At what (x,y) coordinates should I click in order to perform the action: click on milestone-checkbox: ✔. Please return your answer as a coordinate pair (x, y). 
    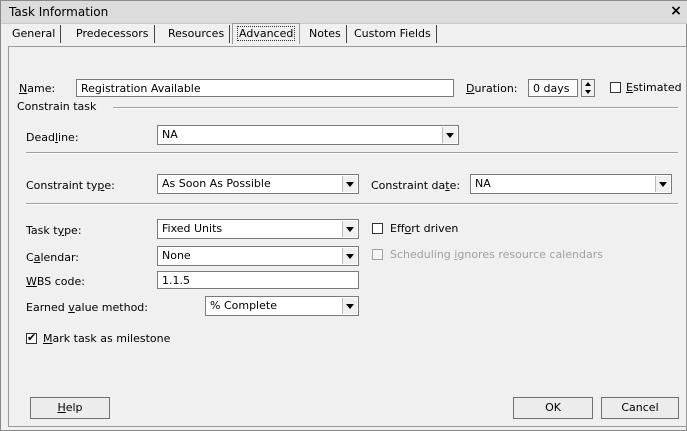
    Looking at the image, I should click on (31, 337).